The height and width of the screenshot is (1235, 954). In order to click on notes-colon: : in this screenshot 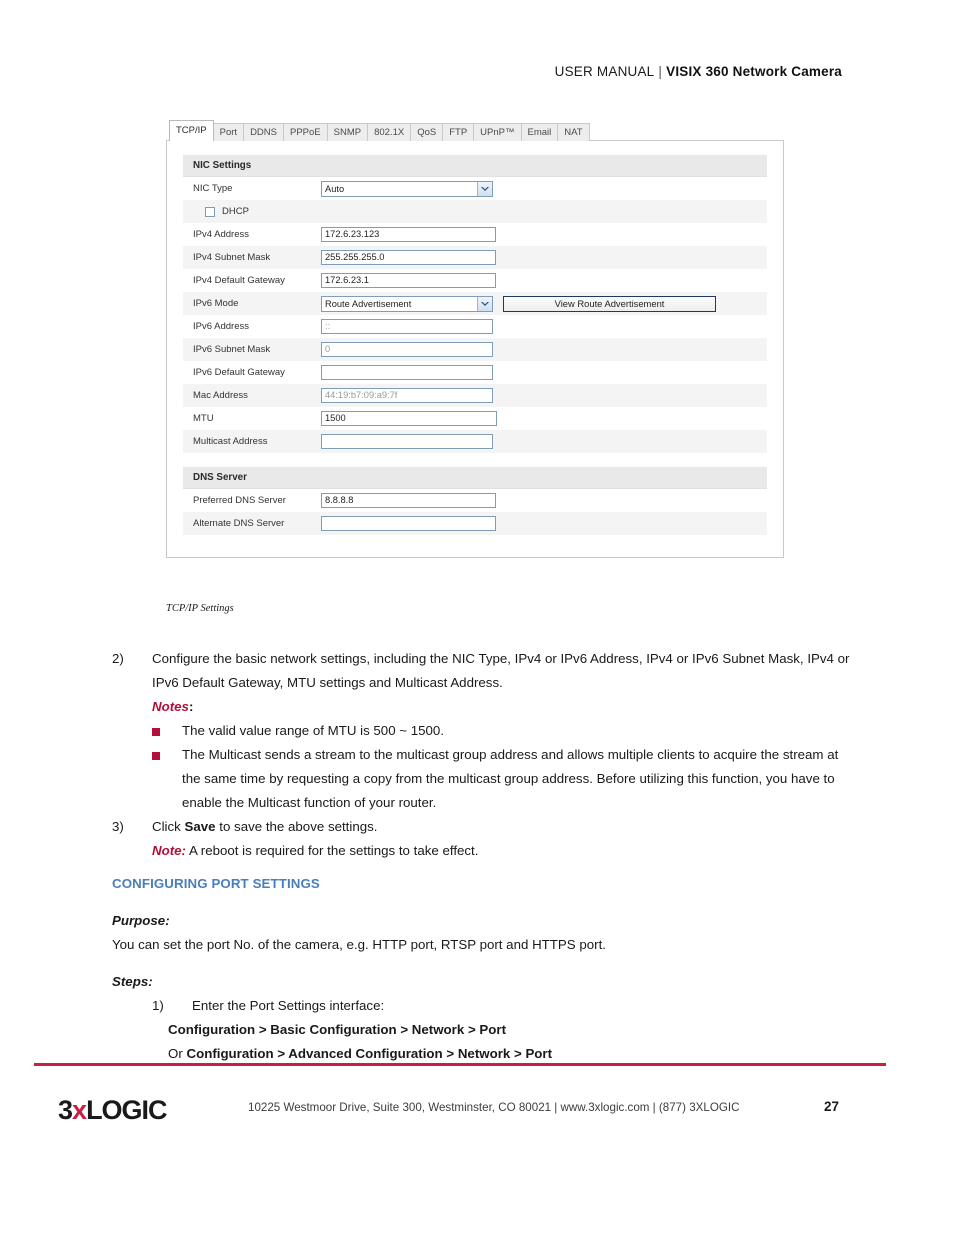, I will do `click(191, 706)`.